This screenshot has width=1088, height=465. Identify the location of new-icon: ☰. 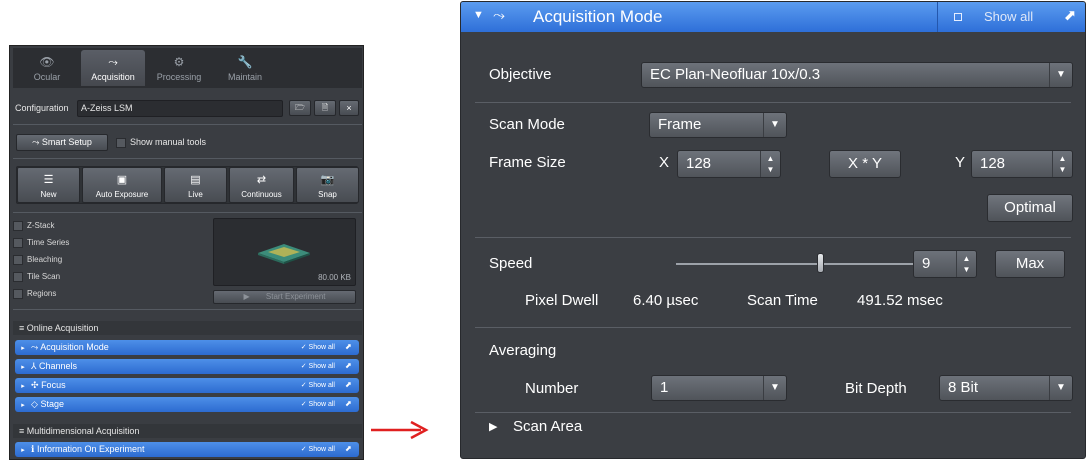
(48, 180).